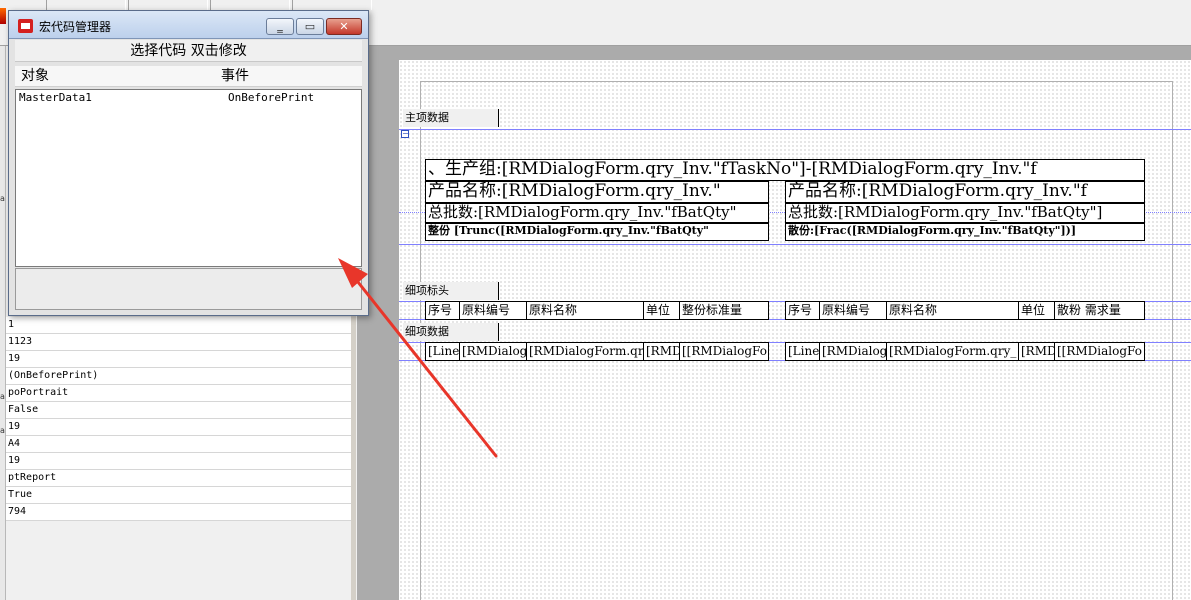 This screenshot has width=1191, height=600. Describe the element at coordinates (178, 444) in the screenshot. I see `property-value: A4` at that location.